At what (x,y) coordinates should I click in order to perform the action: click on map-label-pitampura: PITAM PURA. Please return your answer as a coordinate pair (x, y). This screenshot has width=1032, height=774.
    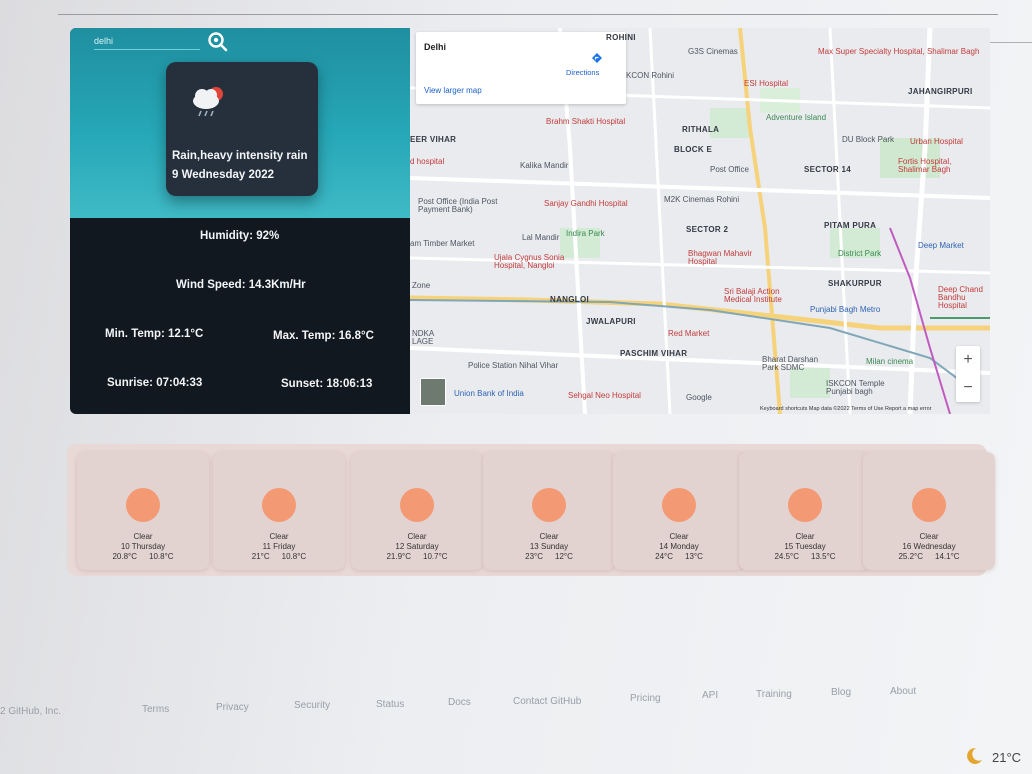
    Looking at the image, I should click on (850, 225).